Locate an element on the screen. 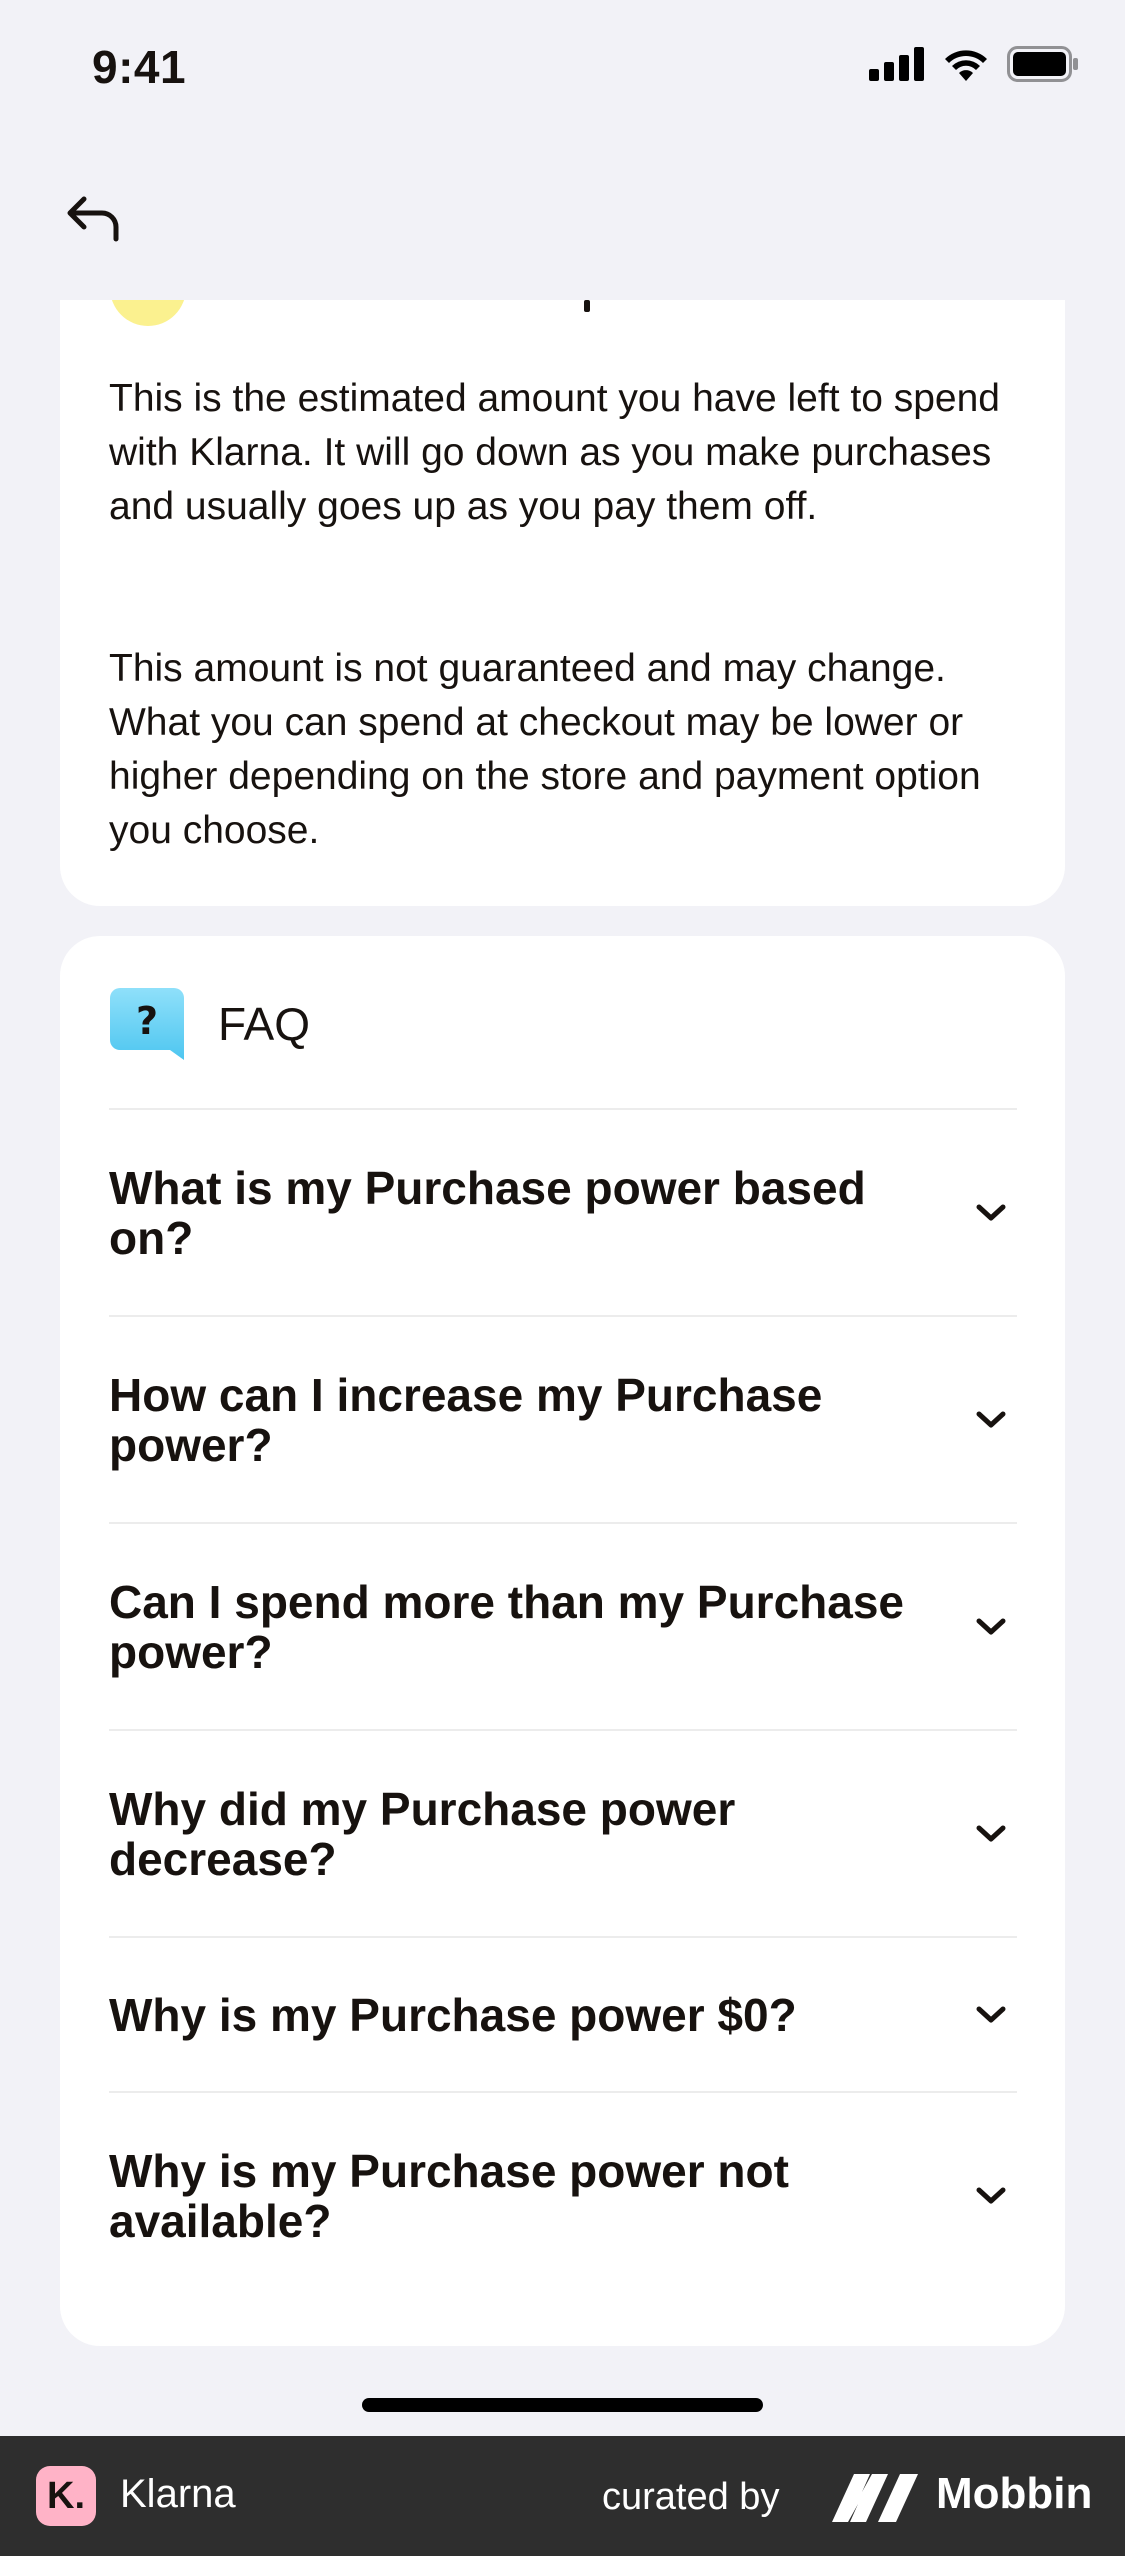 The height and width of the screenshot is (2556, 1125). status-bar: 9:41 is located at coordinates (562, 70).